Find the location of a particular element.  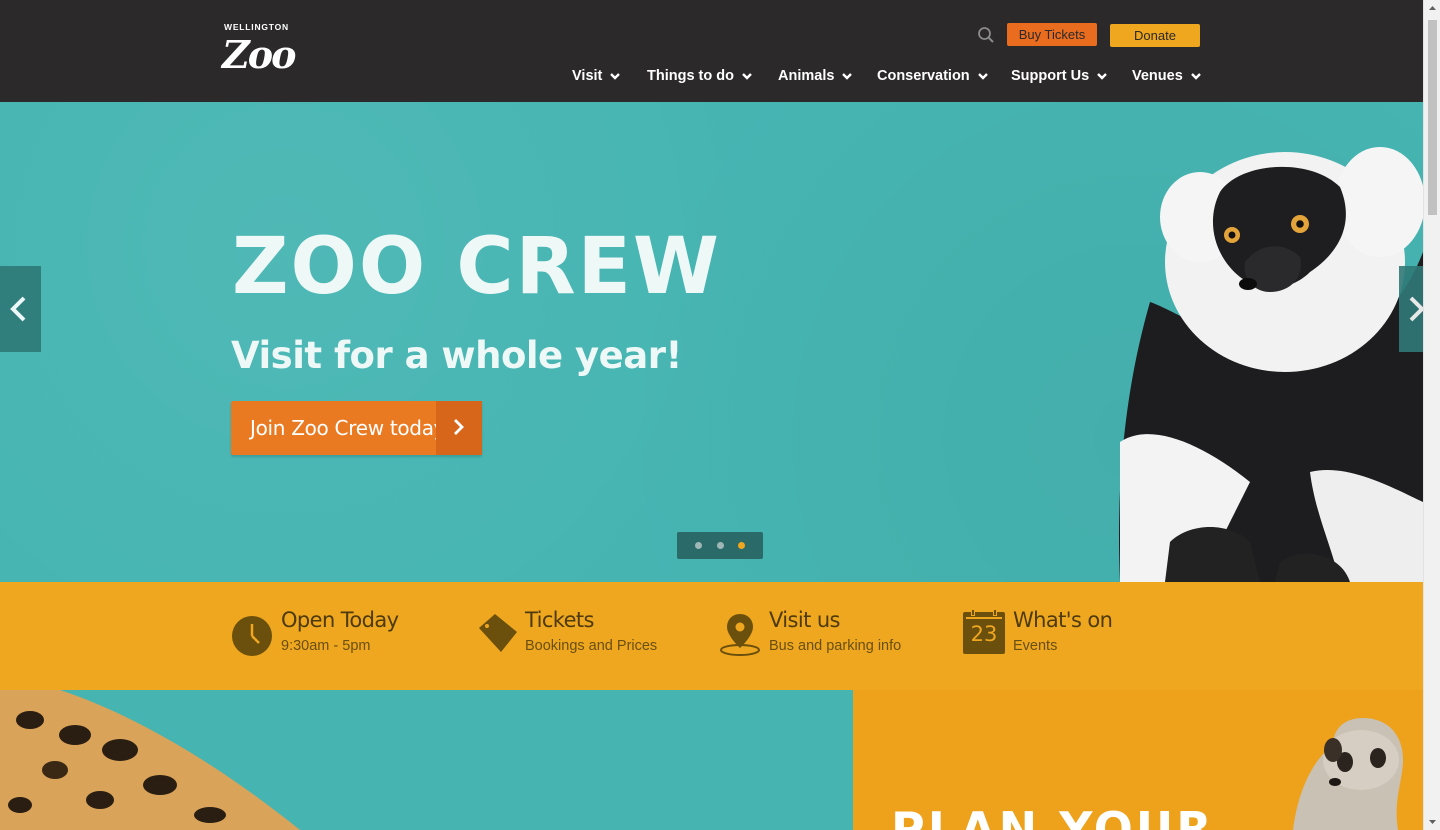

nav-item-support-us: Support Us is located at coordinates (1059, 76).